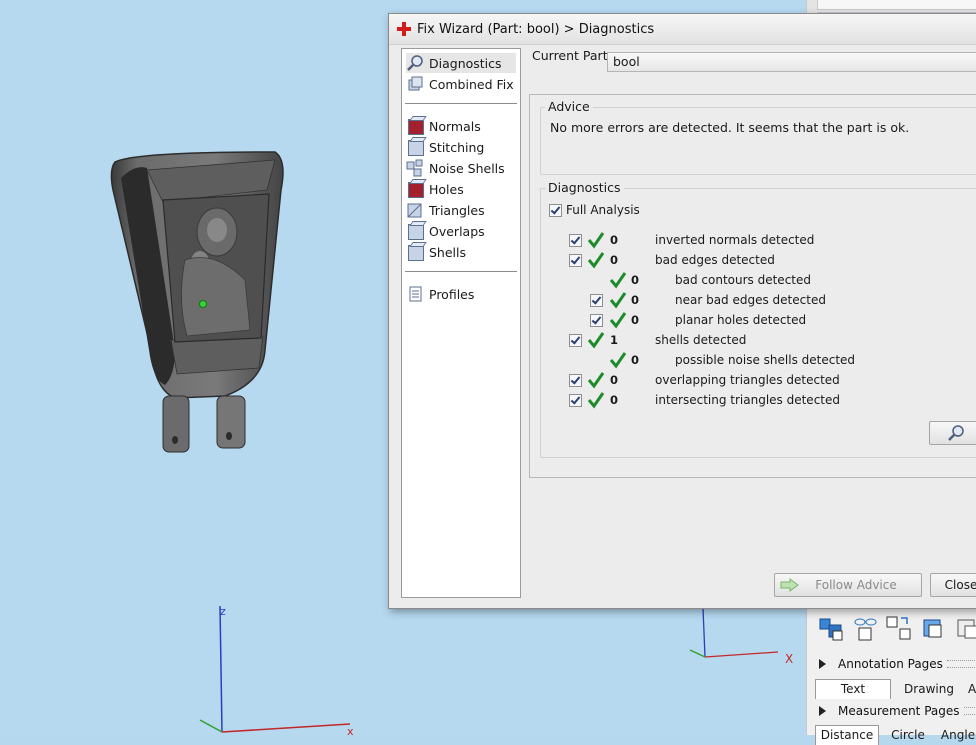 This screenshot has width=976, height=745. I want to click on nav-item-label: Profiles, so click(452, 294).